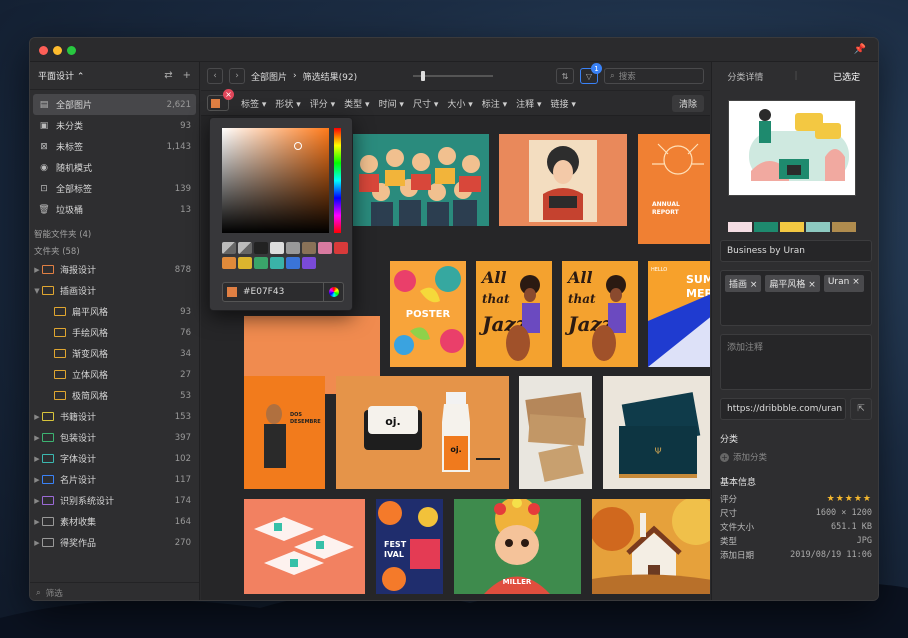  Describe the element at coordinates (843, 283) in the screenshot. I see `tag-chip: Uran ×` at that location.